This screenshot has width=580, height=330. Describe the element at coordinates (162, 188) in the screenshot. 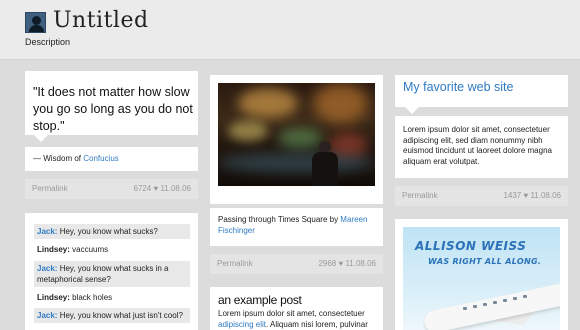

I see `post-meta: 6724 ♥ 11.08.06` at that location.